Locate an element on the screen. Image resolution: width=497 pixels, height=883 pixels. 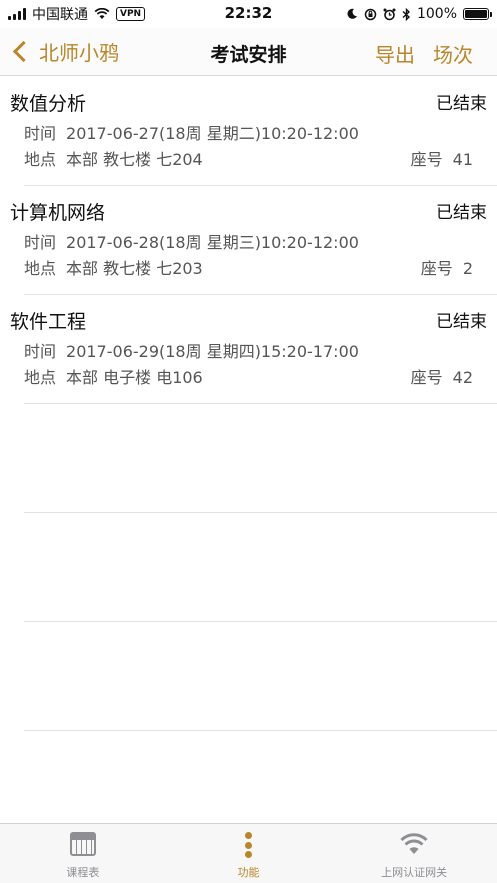
exam-location: 地点 本部 教七楼 七203 is located at coordinates (113, 267).